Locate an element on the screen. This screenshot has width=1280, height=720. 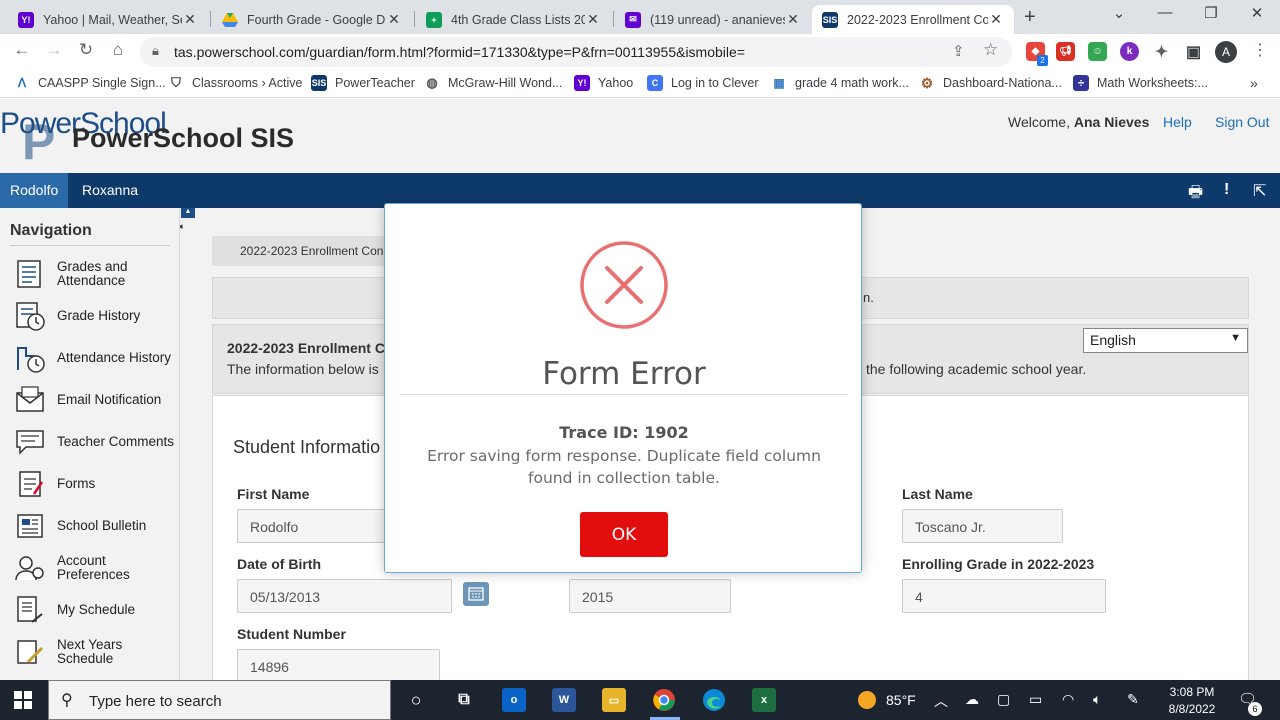
sidebar-item-account-preferences: Account Preferences is located at coordinates (96, 568).